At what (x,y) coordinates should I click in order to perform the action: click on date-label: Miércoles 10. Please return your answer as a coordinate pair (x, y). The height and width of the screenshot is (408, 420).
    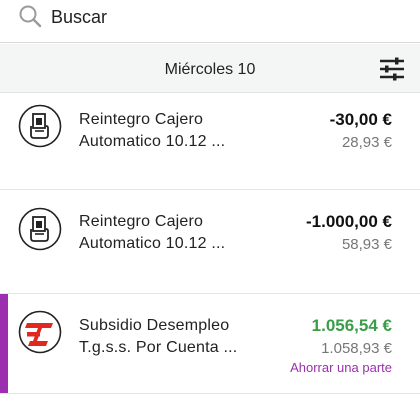
    Looking at the image, I should click on (210, 69).